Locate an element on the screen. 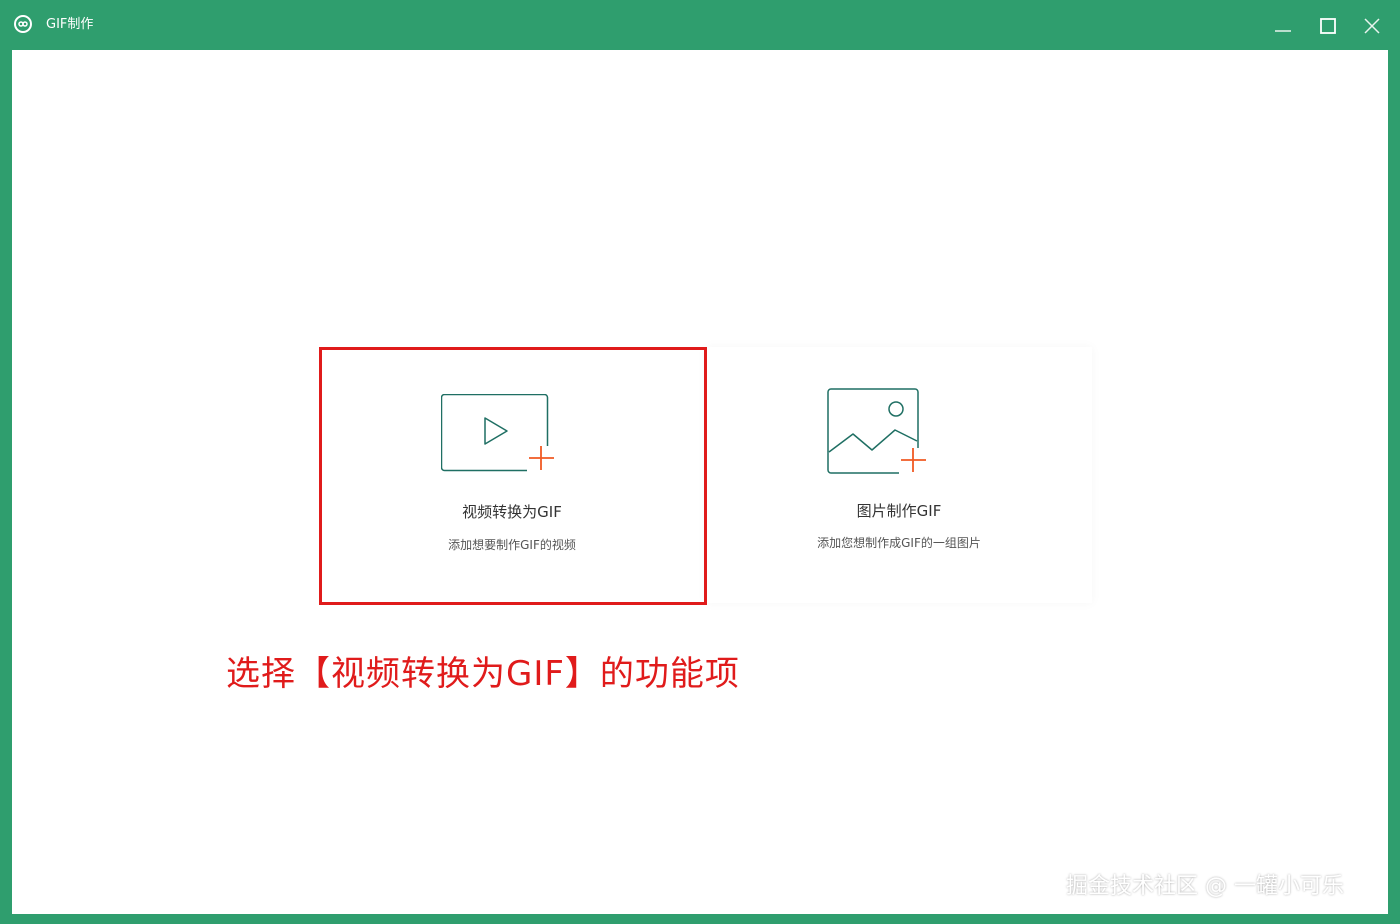 The image size is (1400, 924). minimize-icon is located at coordinates (1283, 31).